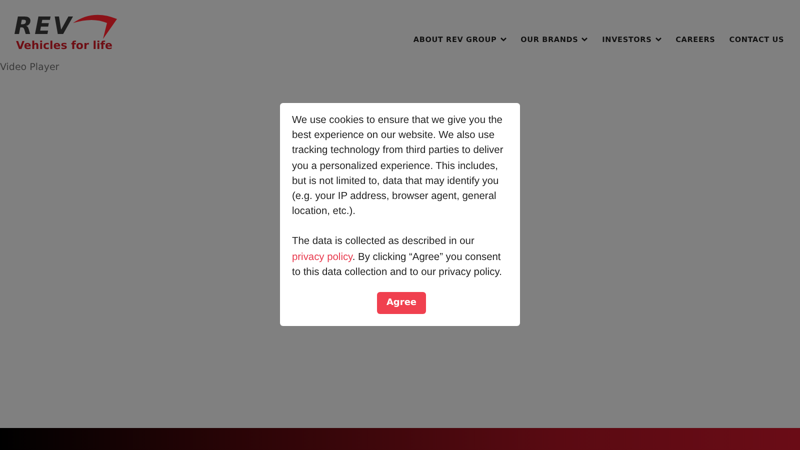 The width and height of the screenshot is (800, 450). I want to click on privacy-policy-link: privacy policy, so click(322, 257).